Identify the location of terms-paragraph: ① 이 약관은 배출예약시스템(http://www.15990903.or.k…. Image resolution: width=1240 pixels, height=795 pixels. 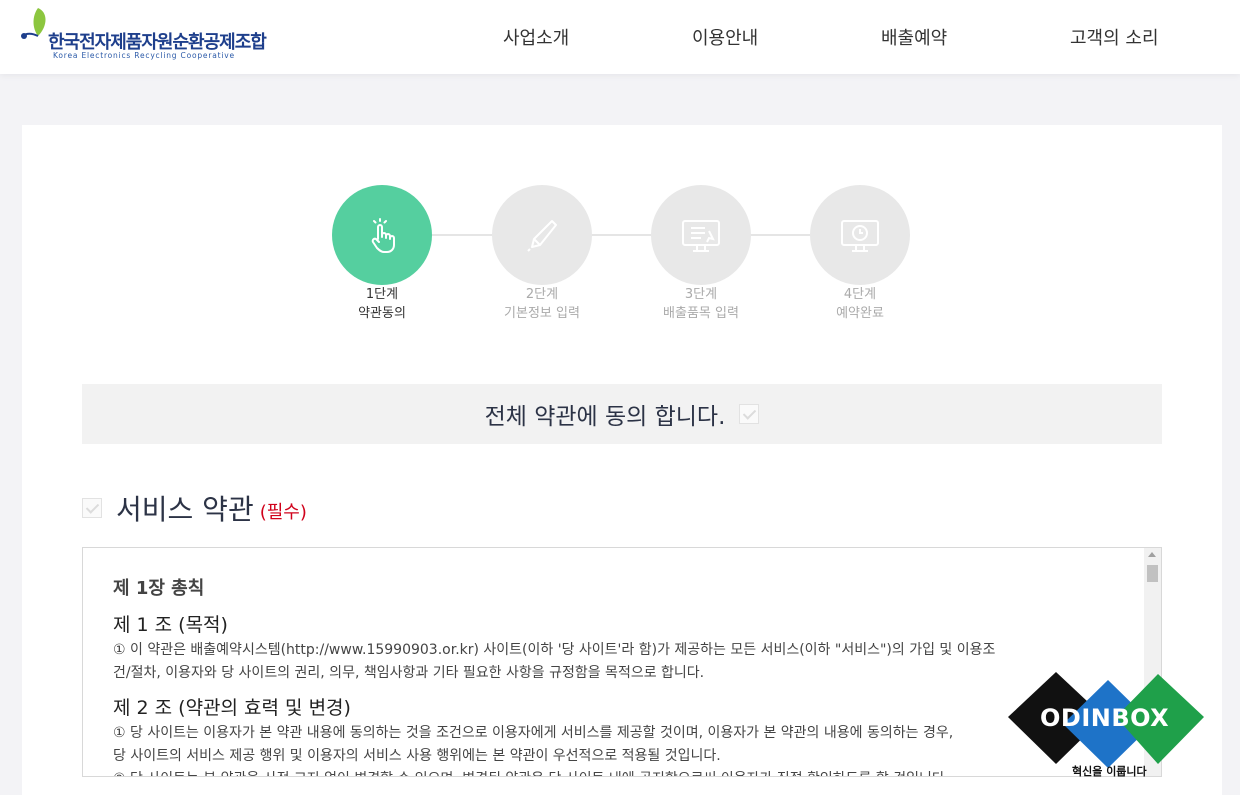
(554, 650).